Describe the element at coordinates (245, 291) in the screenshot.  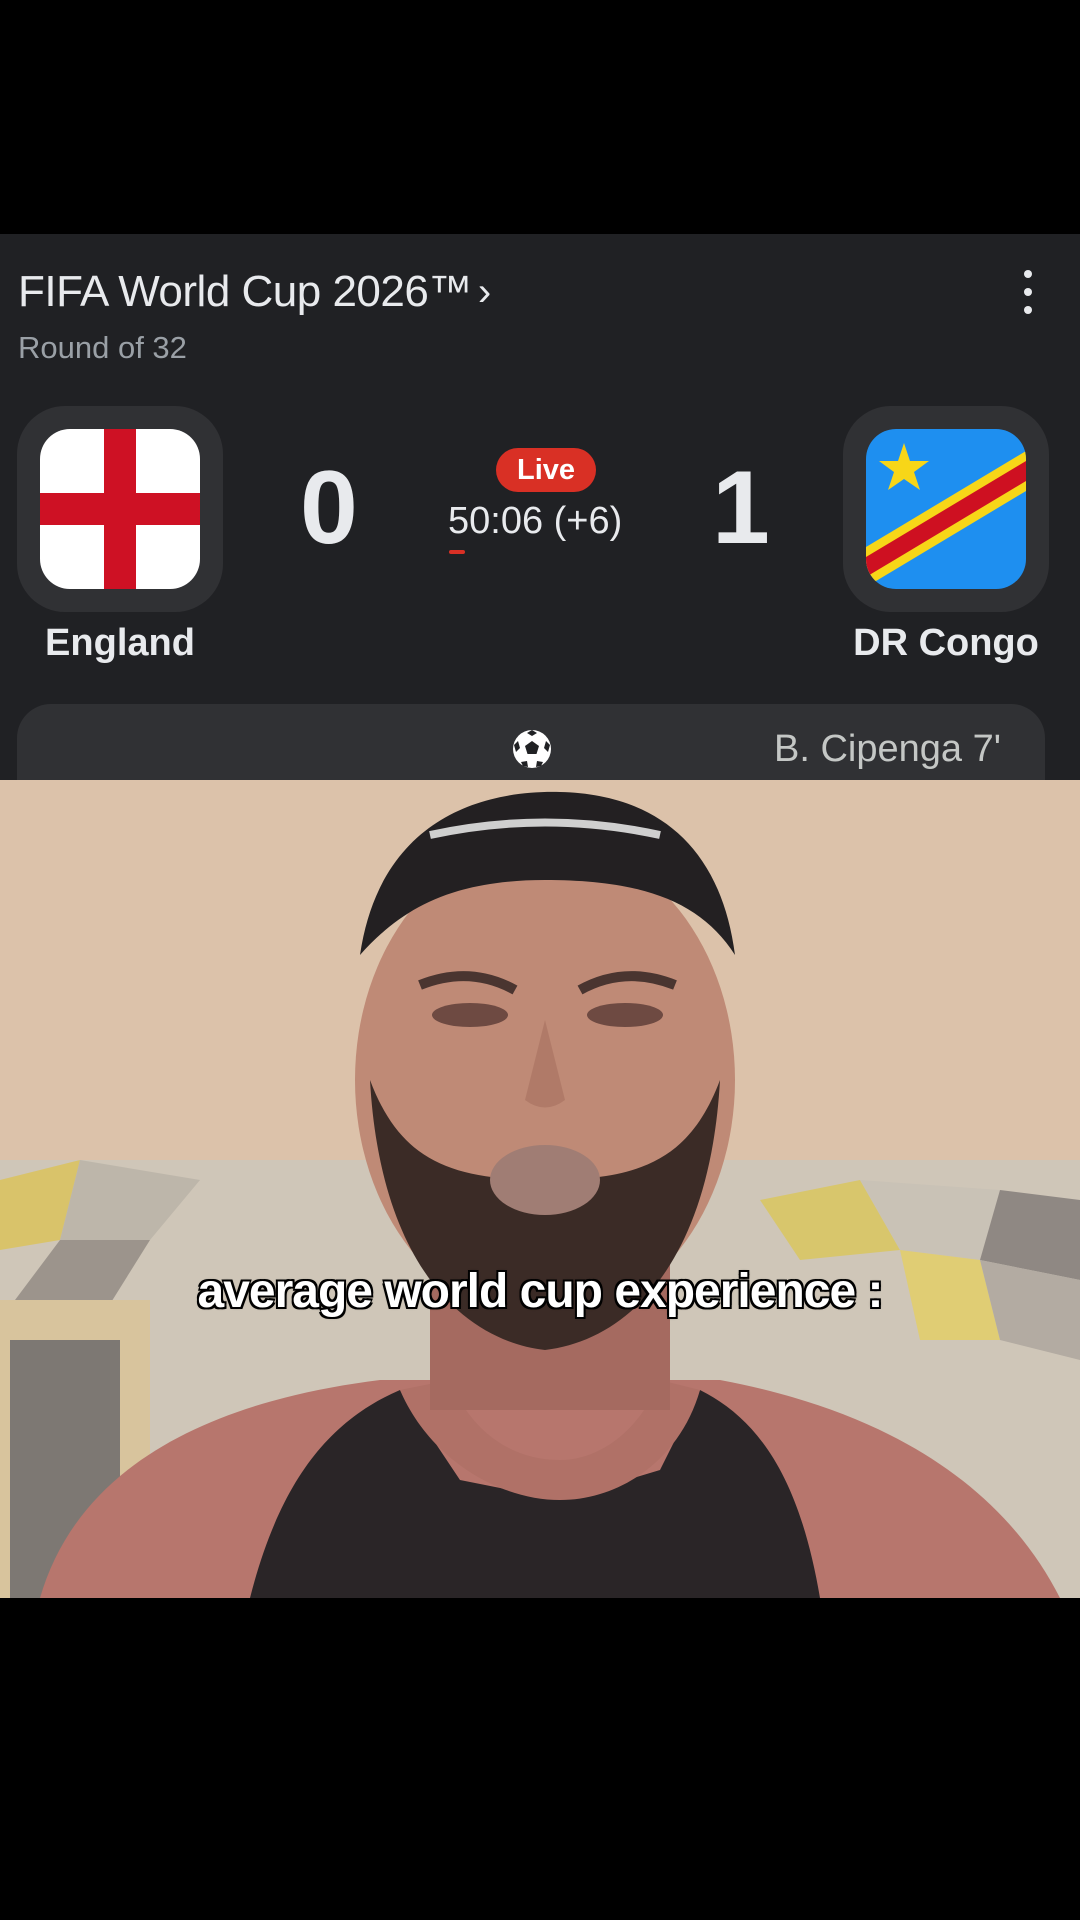
I see `competition-title: FIFA World Cup 2026™` at that location.